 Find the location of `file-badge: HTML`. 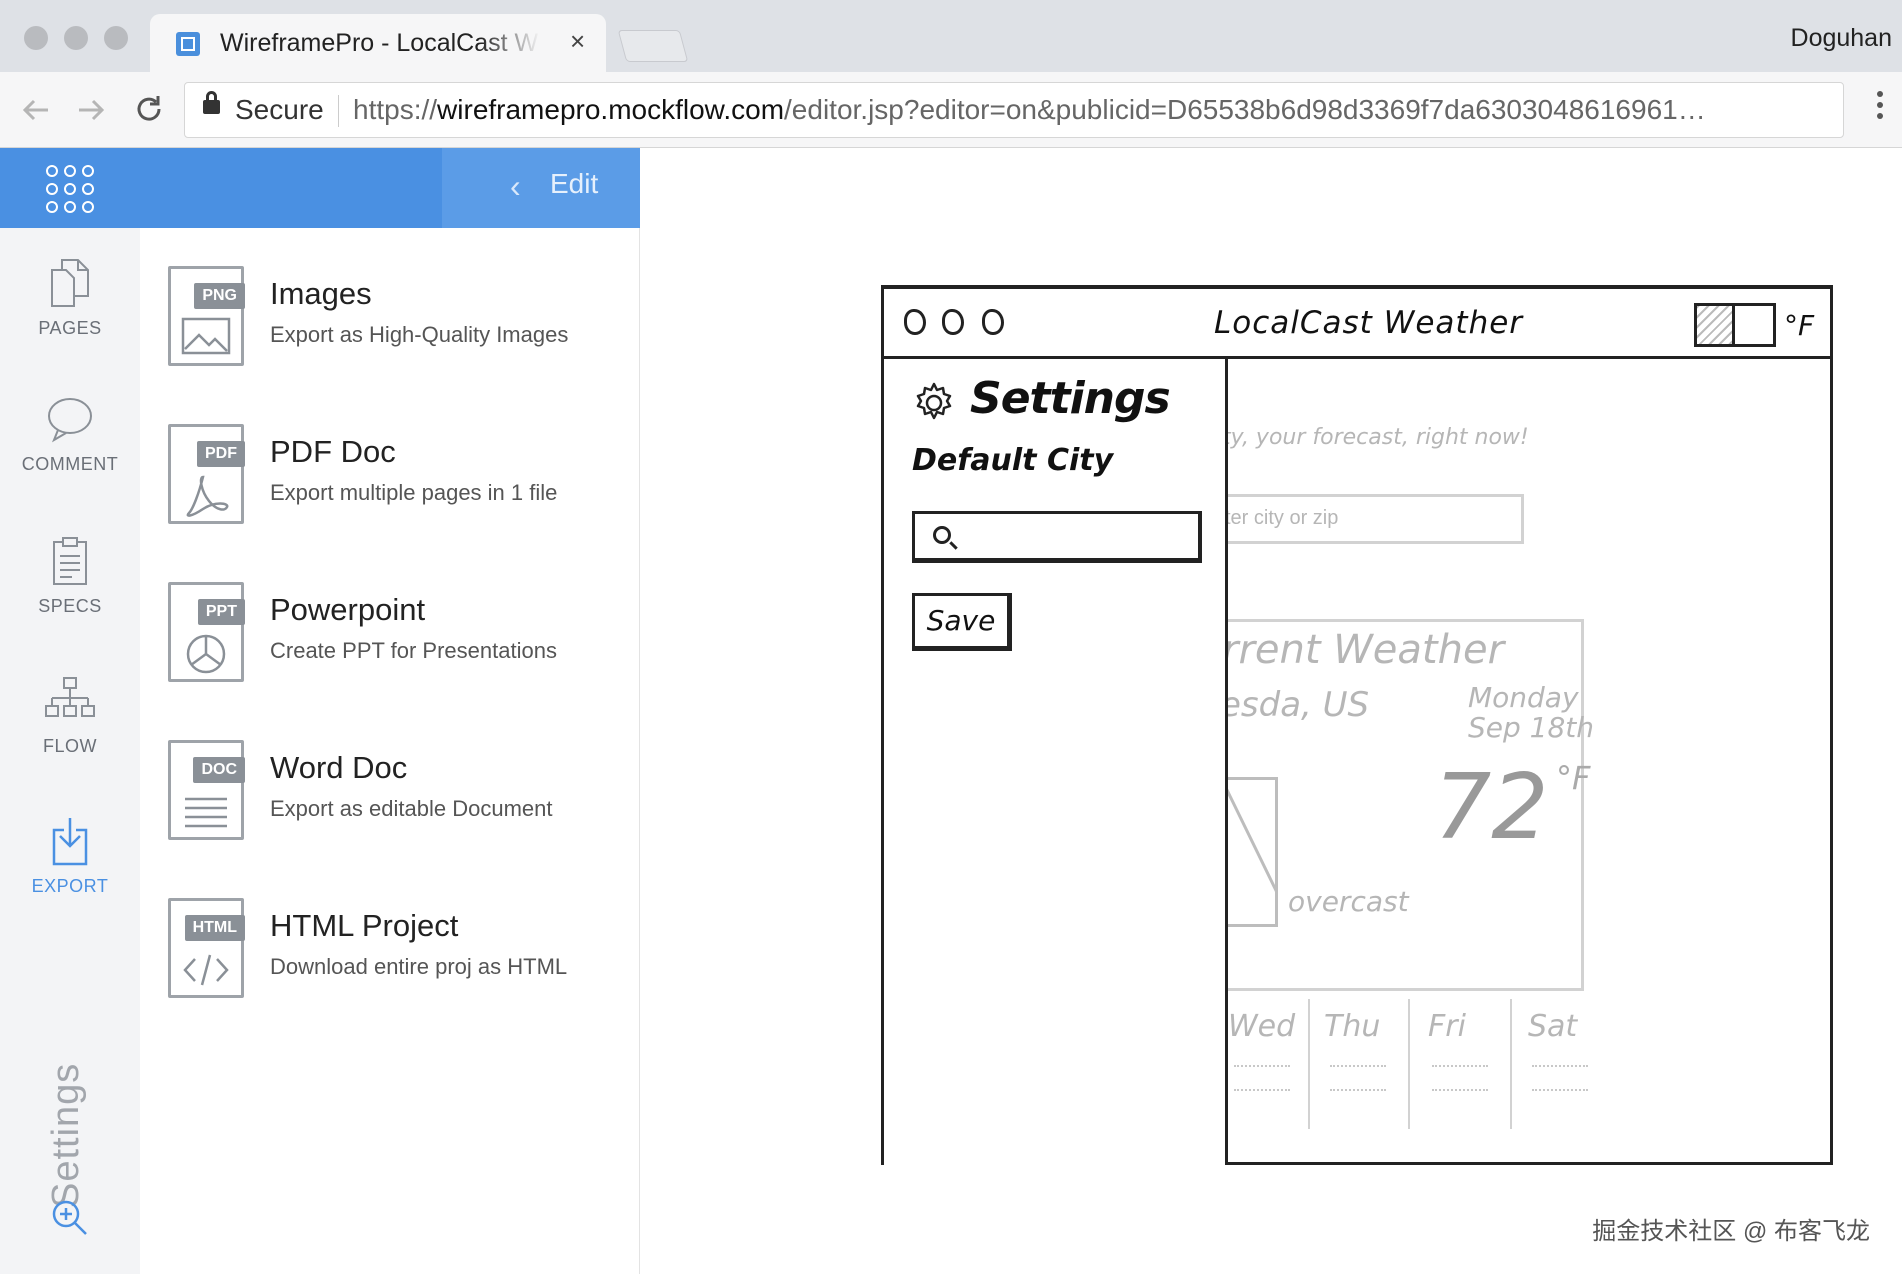

file-badge: HTML is located at coordinates (214, 928).